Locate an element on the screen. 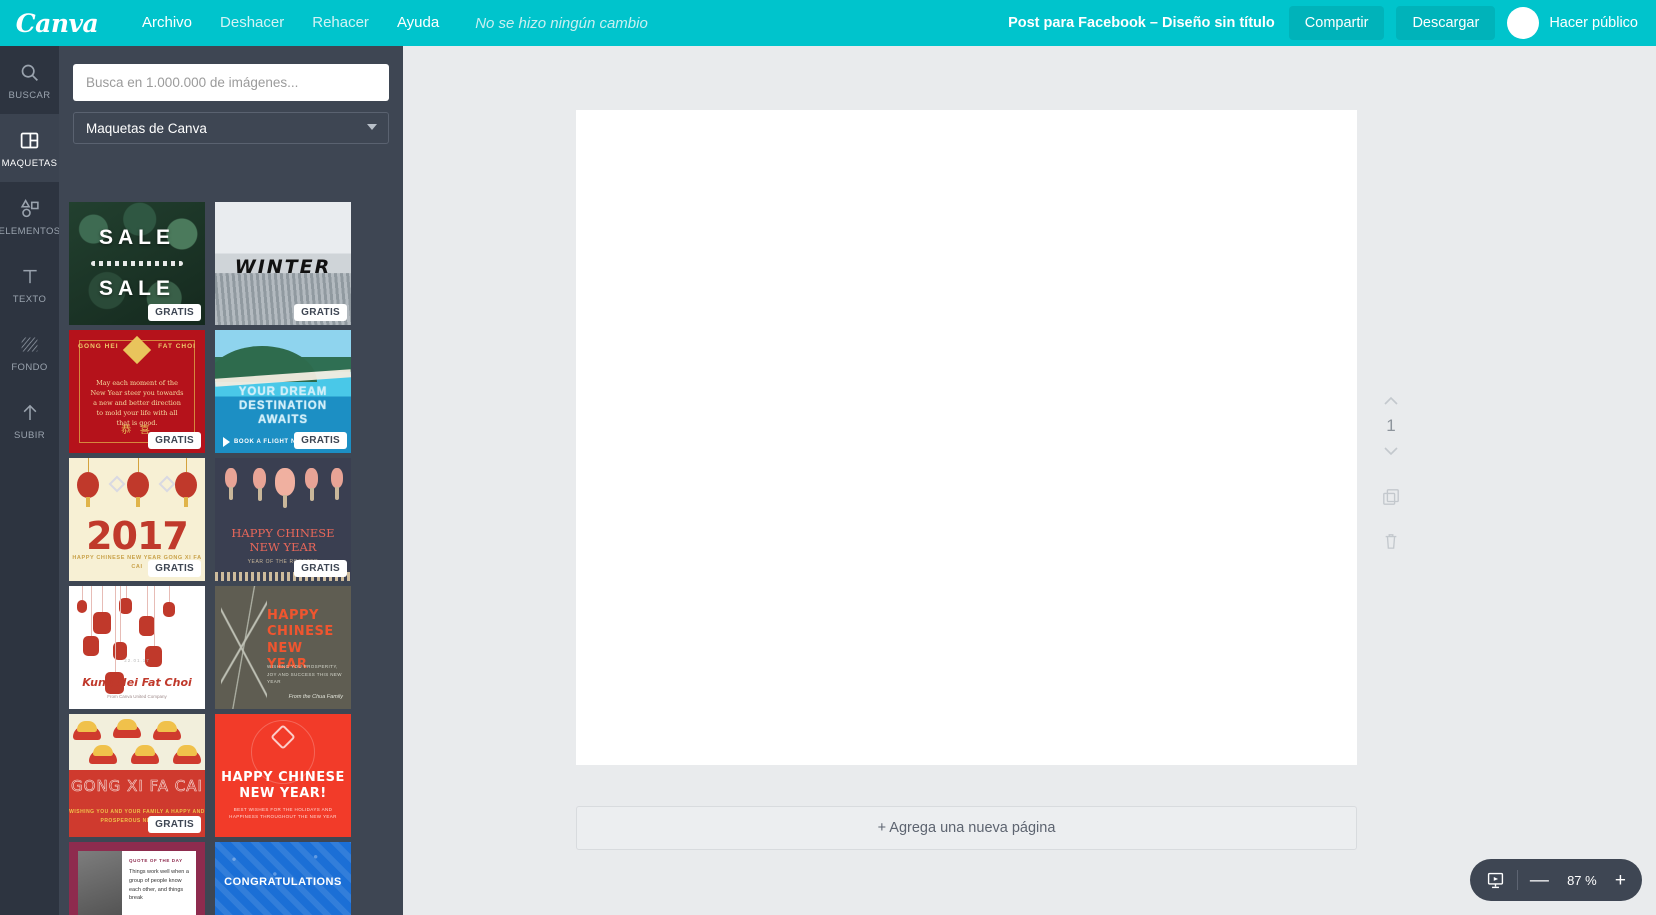 This screenshot has height=915, width=1656. make-public-label: Hacer público is located at coordinates (1593, 23).